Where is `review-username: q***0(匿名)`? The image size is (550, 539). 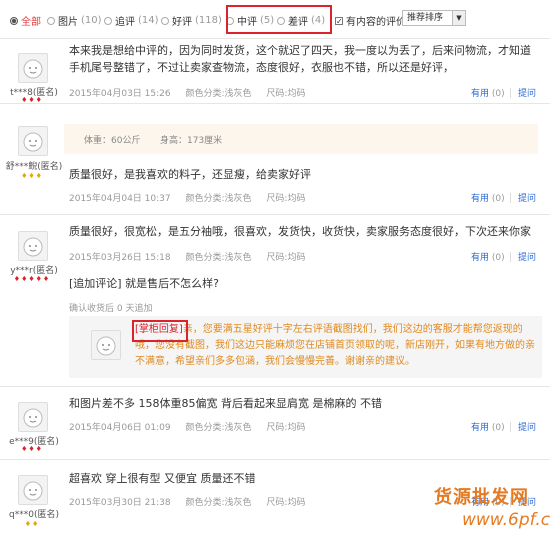
review-username: q***0(匿名) is located at coordinates (34, 515).